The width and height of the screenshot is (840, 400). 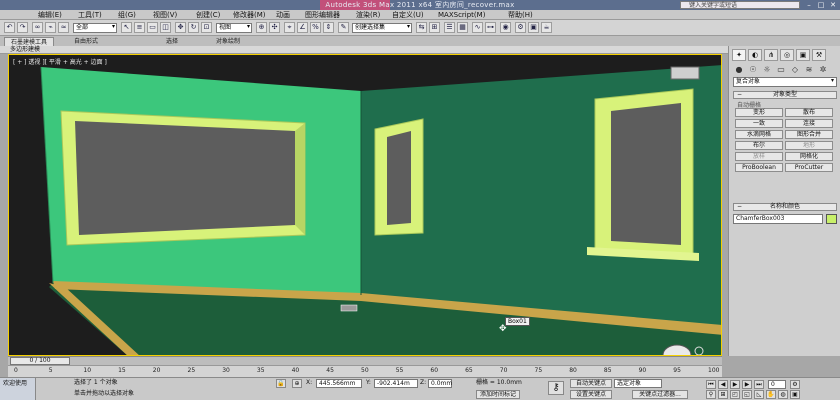 What do you see at coordinates (767, 70) in the screenshot?
I see `lights-icon: ☼` at bounding box center [767, 70].